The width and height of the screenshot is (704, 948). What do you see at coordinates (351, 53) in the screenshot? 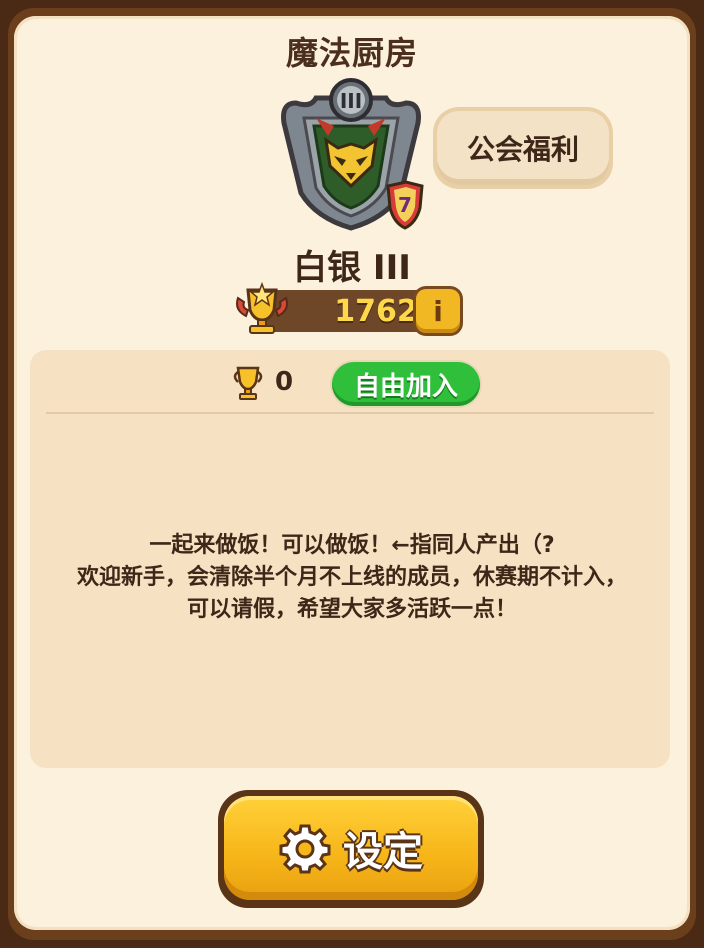
I see `guild-name: 魔法厨房` at bounding box center [351, 53].